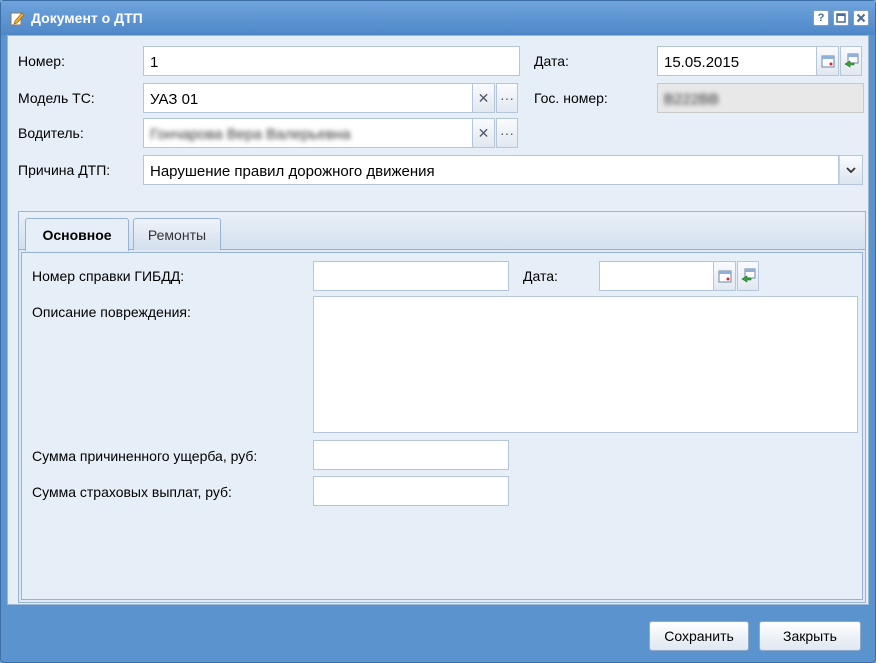 The width and height of the screenshot is (876, 663). I want to click on driver-field: Гончарова Вера Валерьевна, so click(308, 133).